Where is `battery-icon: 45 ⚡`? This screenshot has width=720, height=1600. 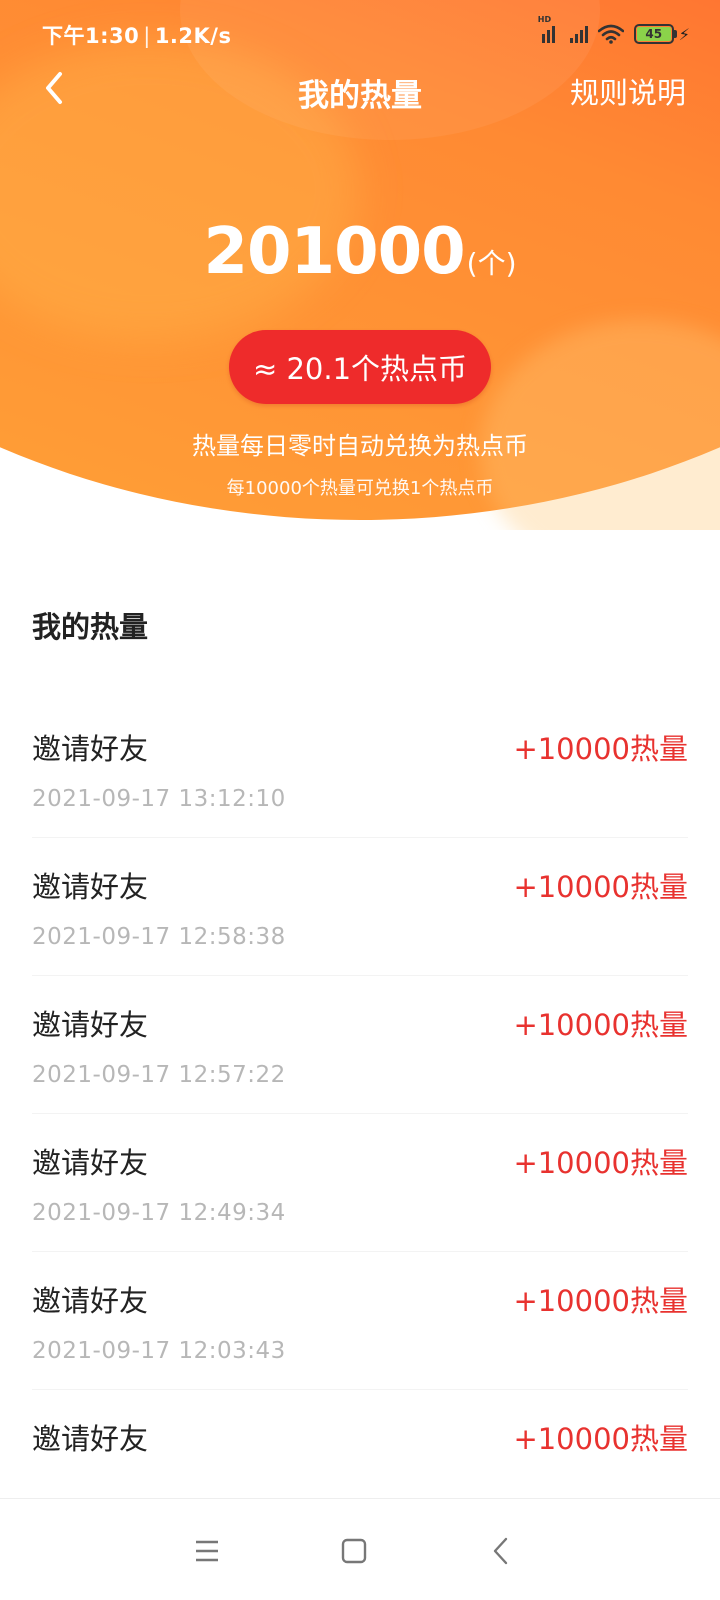 battery-icon: 45 ⚡ is located at coordinates (661, 34).